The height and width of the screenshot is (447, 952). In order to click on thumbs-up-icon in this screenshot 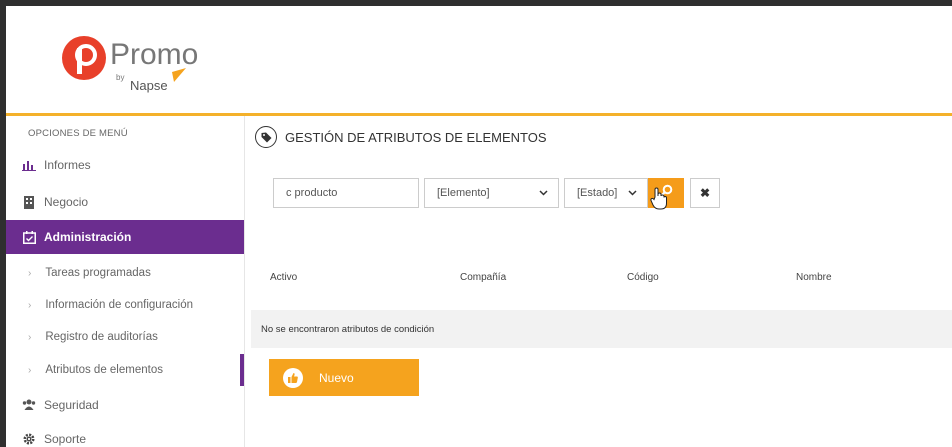, I will do `click(293, 377)`.